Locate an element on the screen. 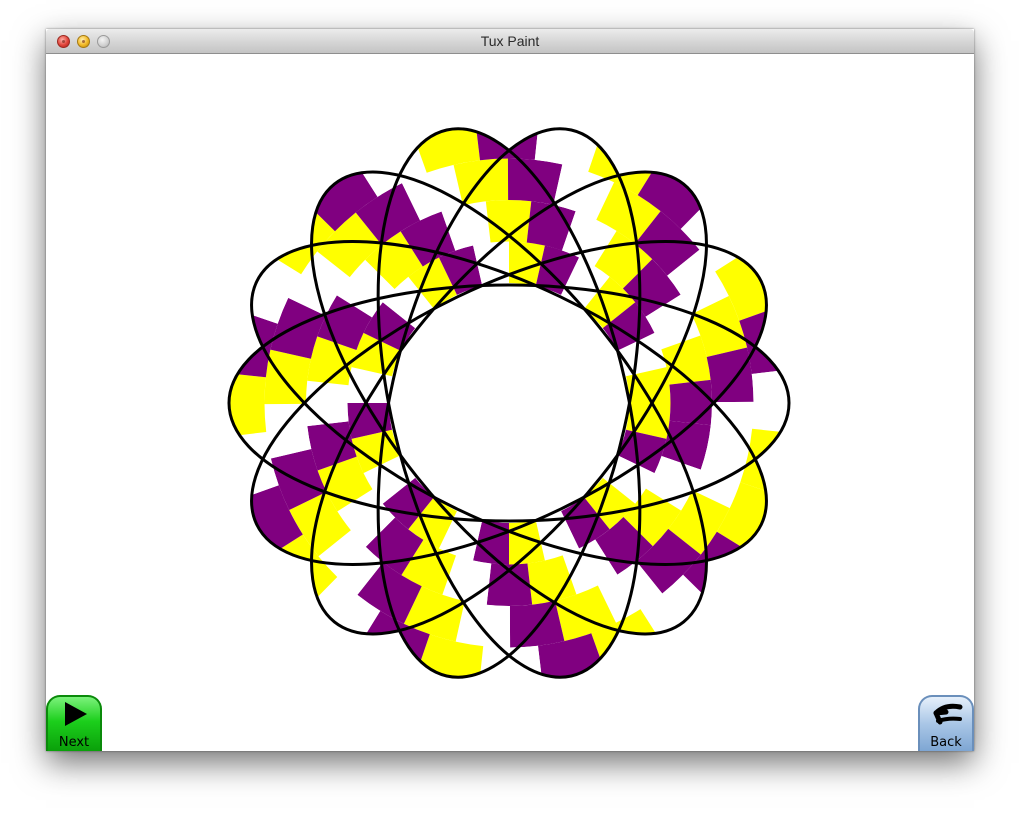 Image resolution: width=1020 pixels, height=814 pixels. next-button-label: Next is located at coordinates (74, 742).